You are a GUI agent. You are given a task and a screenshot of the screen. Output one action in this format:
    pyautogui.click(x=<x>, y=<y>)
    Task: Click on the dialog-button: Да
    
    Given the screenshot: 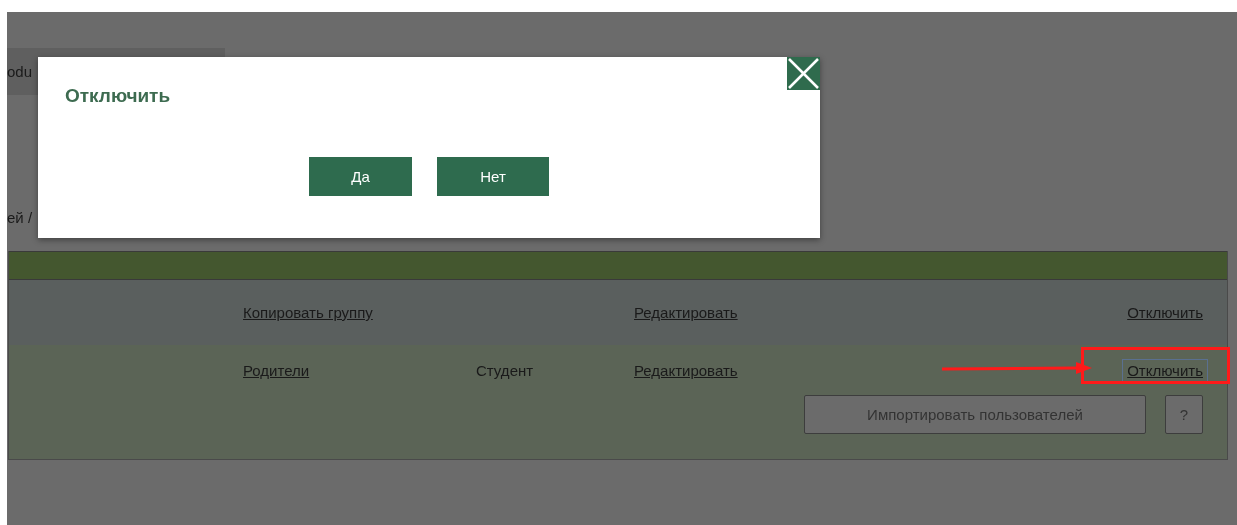 What is the action you would take?
    pyautogui.click(x=360, y=176)
    